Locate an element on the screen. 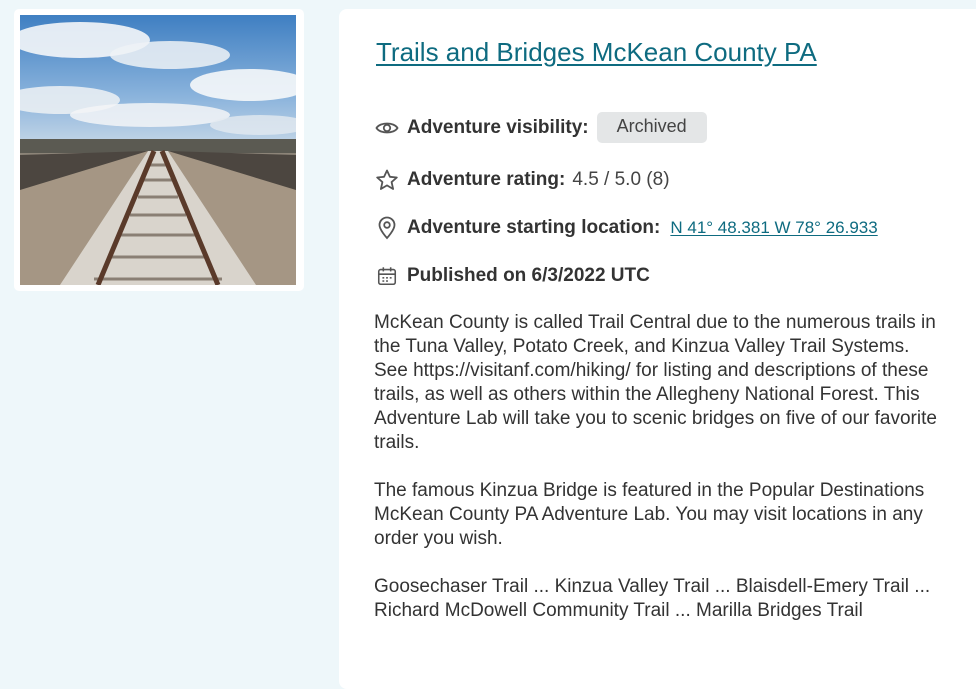  location-coordinates-link: N 41° 48.381 W 78° 26.933 is located at coordinates (773, 228).